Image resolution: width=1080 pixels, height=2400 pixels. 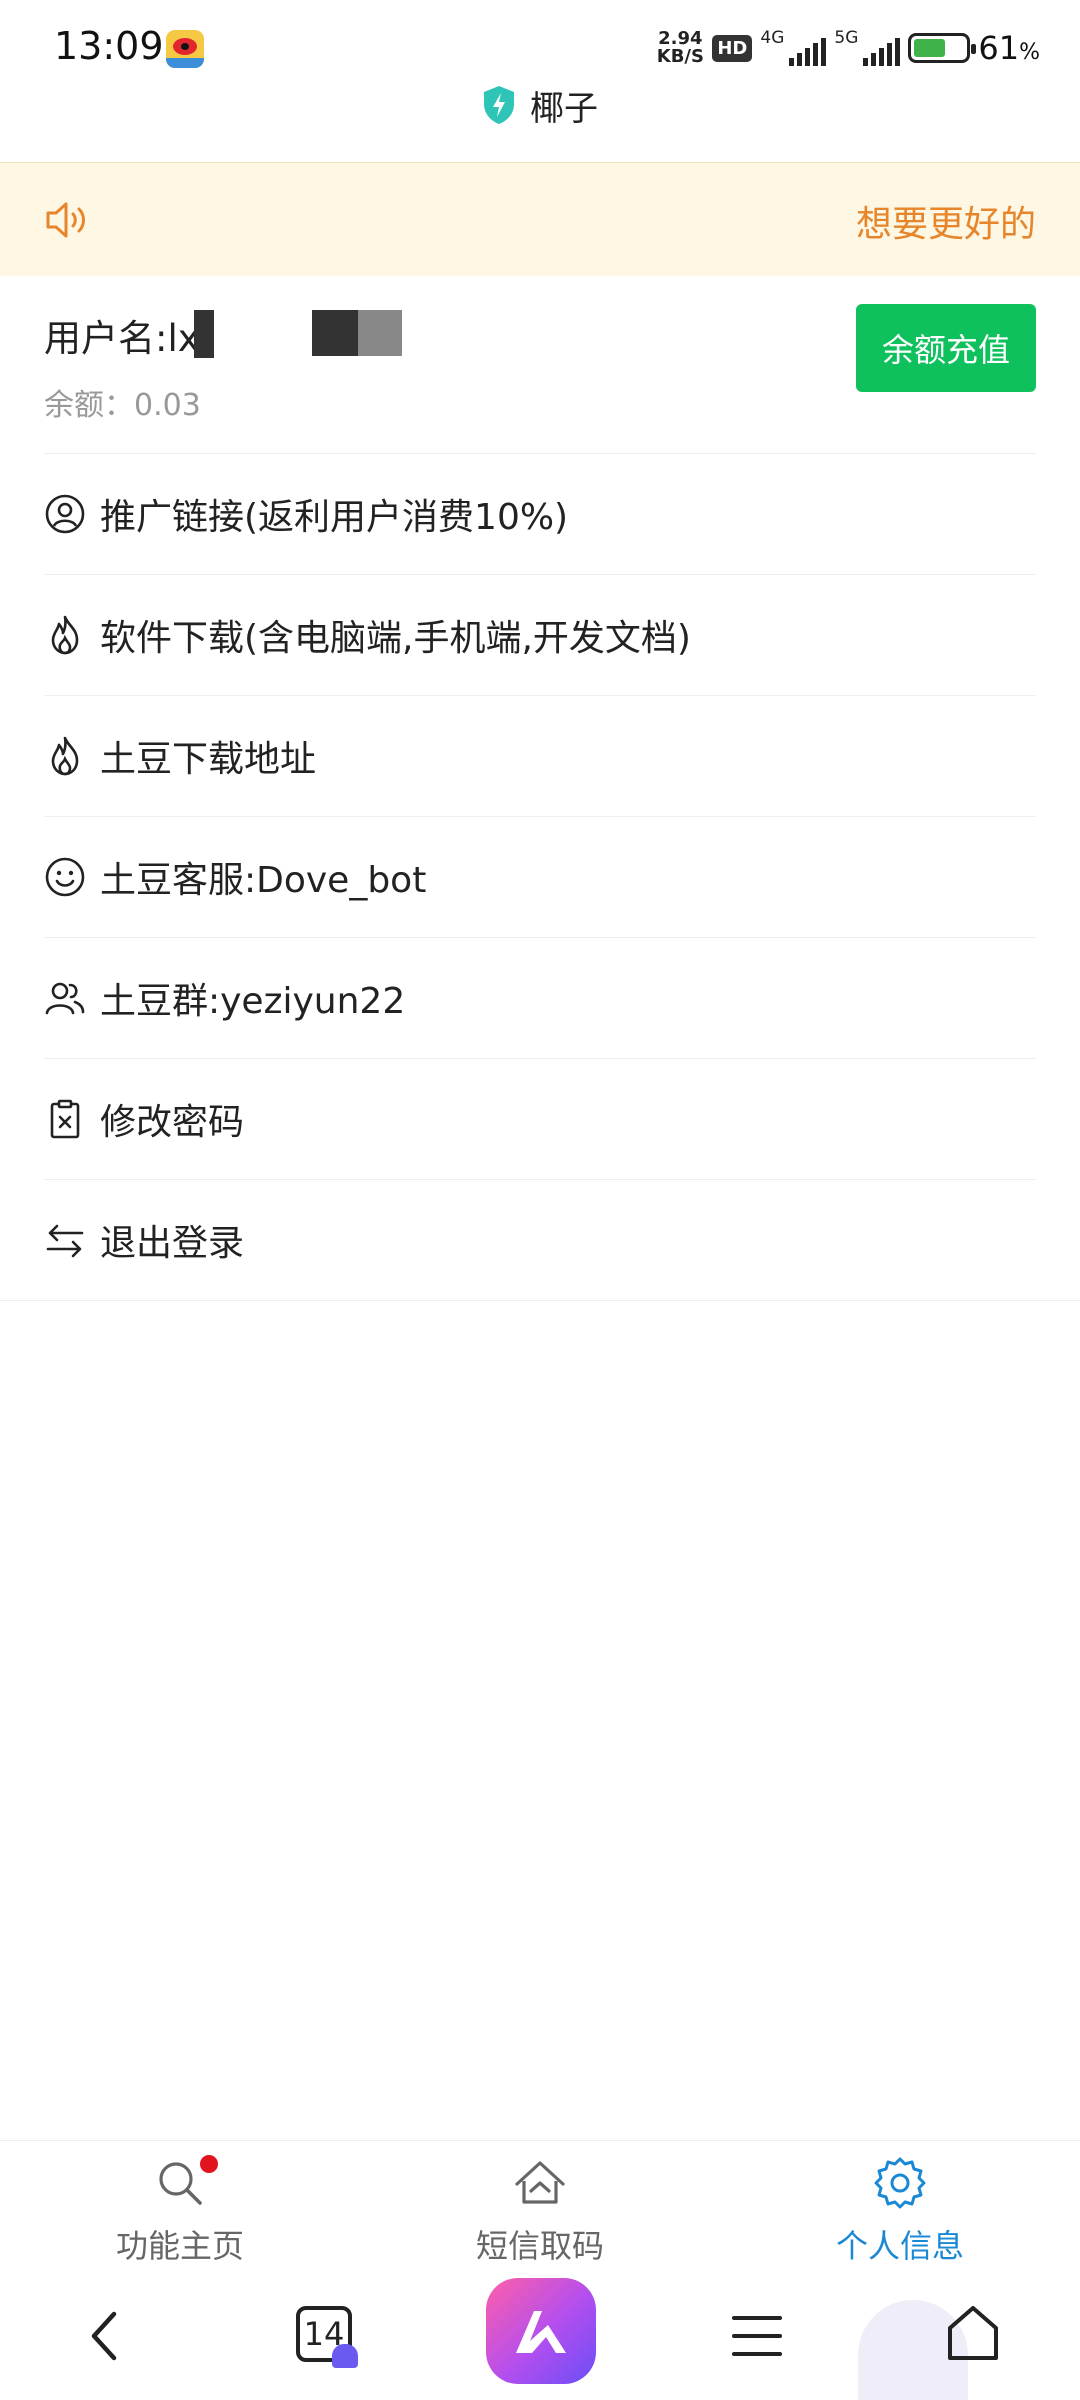 I want to click on users-icon, so click(x=65, y=998).